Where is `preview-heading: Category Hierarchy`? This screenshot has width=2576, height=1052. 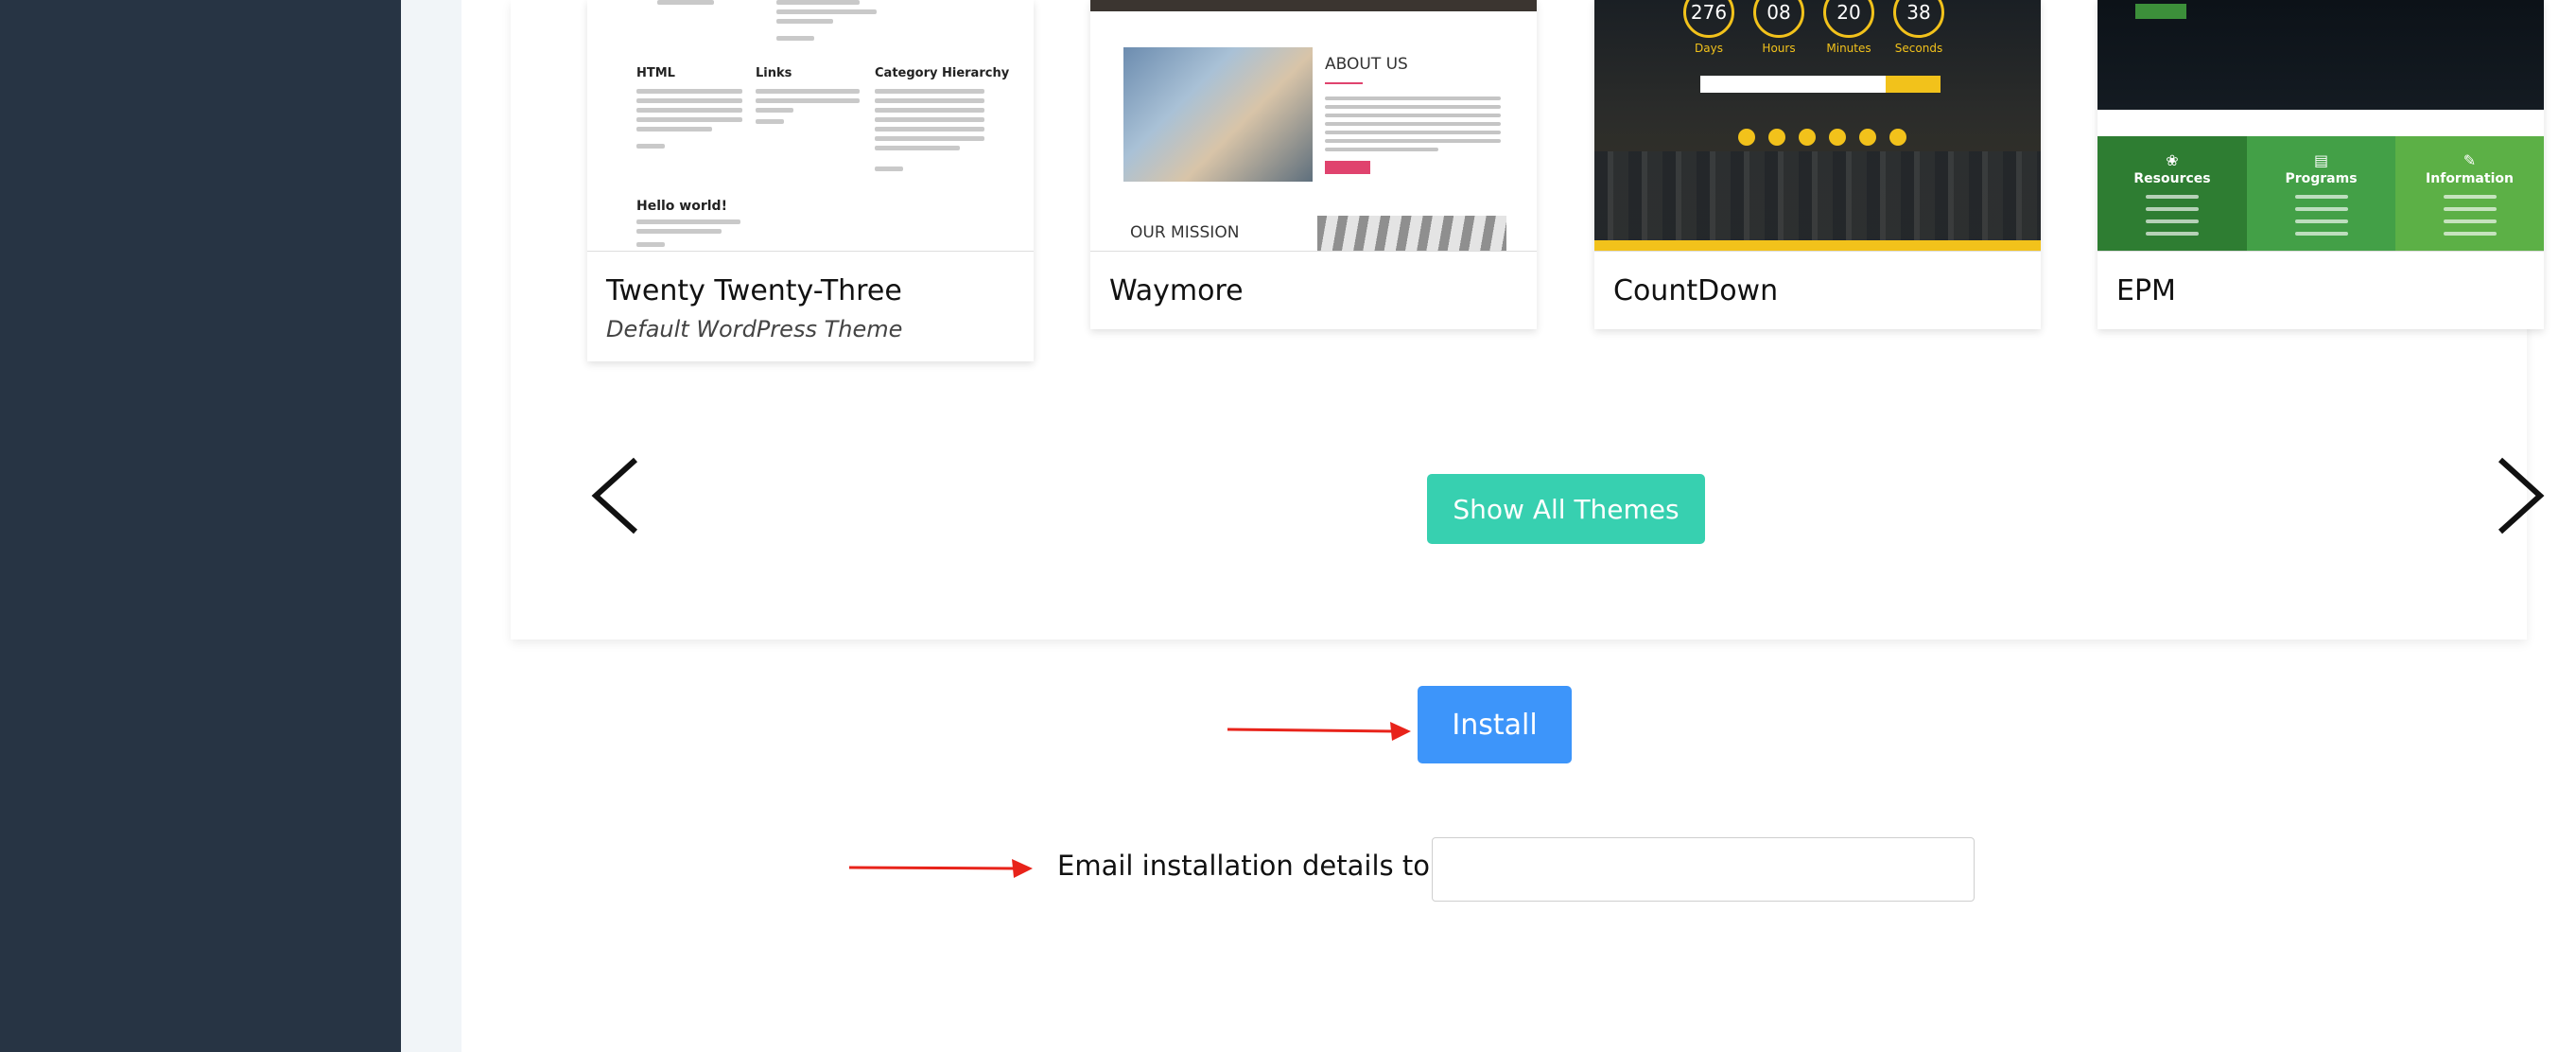 preview-heading: Category Hierarchy is located at coordinates (942, 73).